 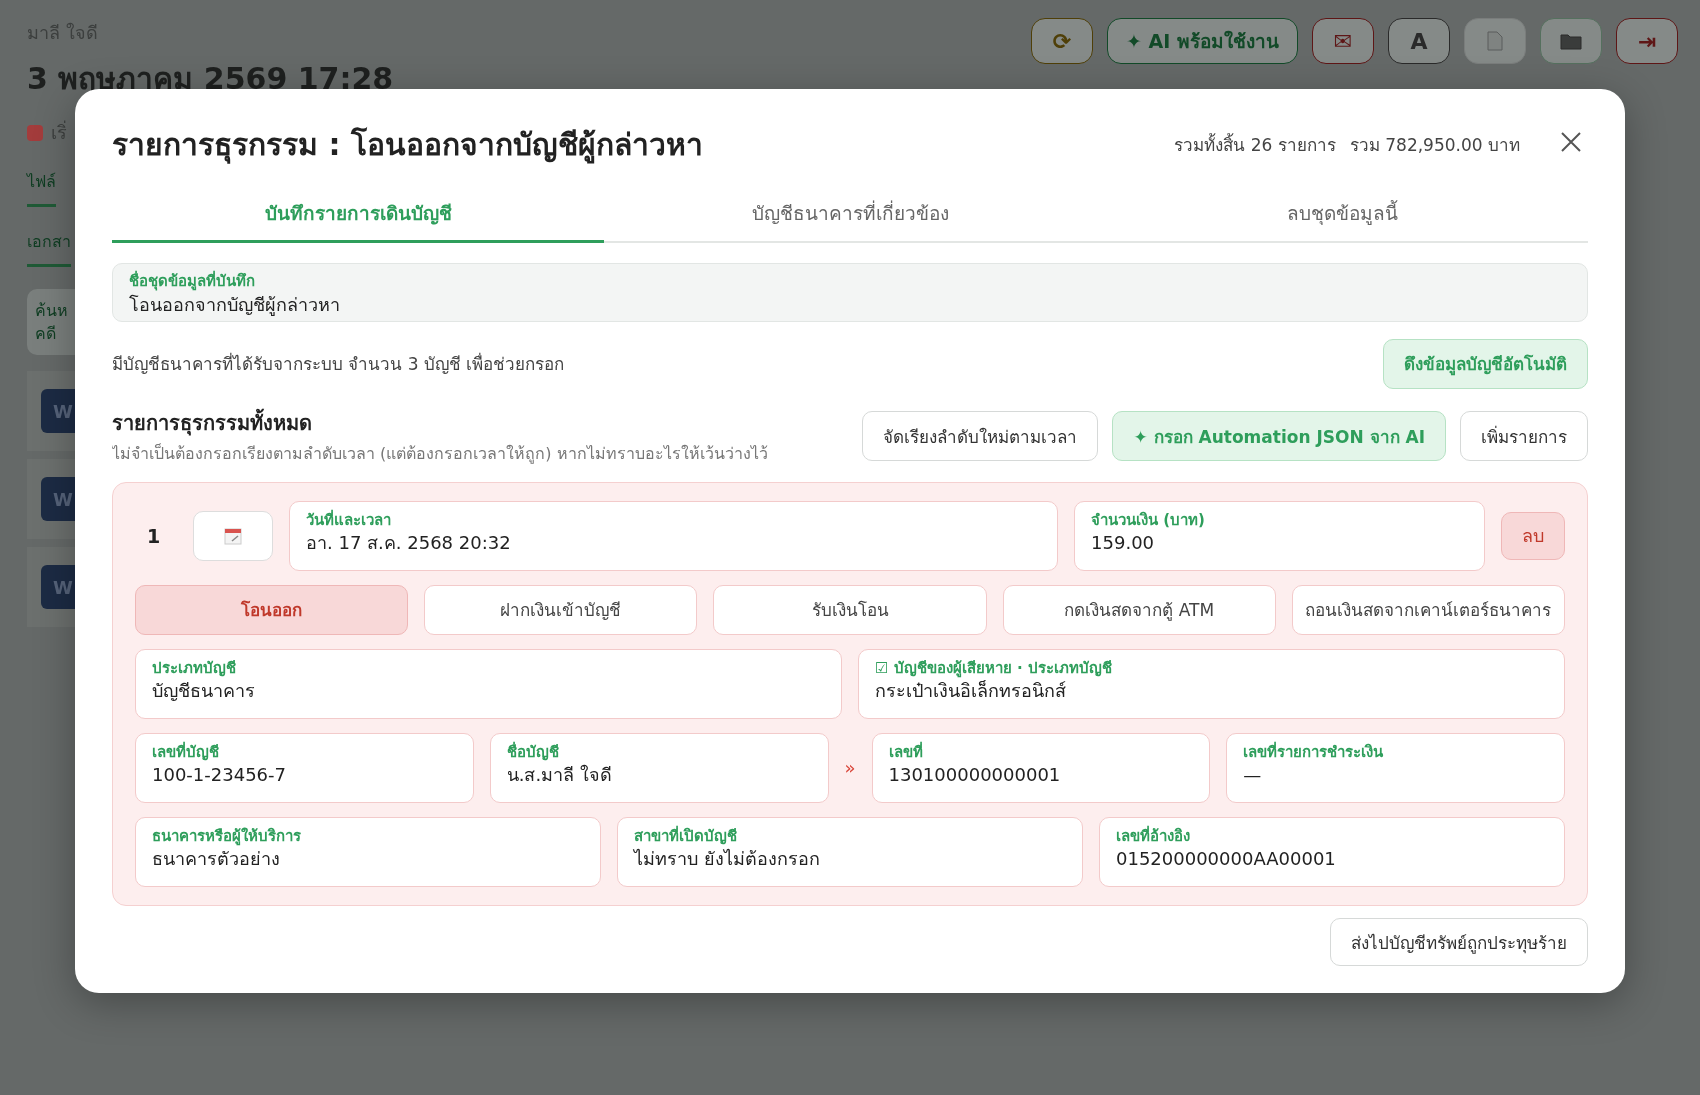 What do you see at coordinates (1255, 144) in the screenshot?
I see `summary-text: รวมทั้งสิ้น 26 รายการ` at bounding box center [1255, 144].